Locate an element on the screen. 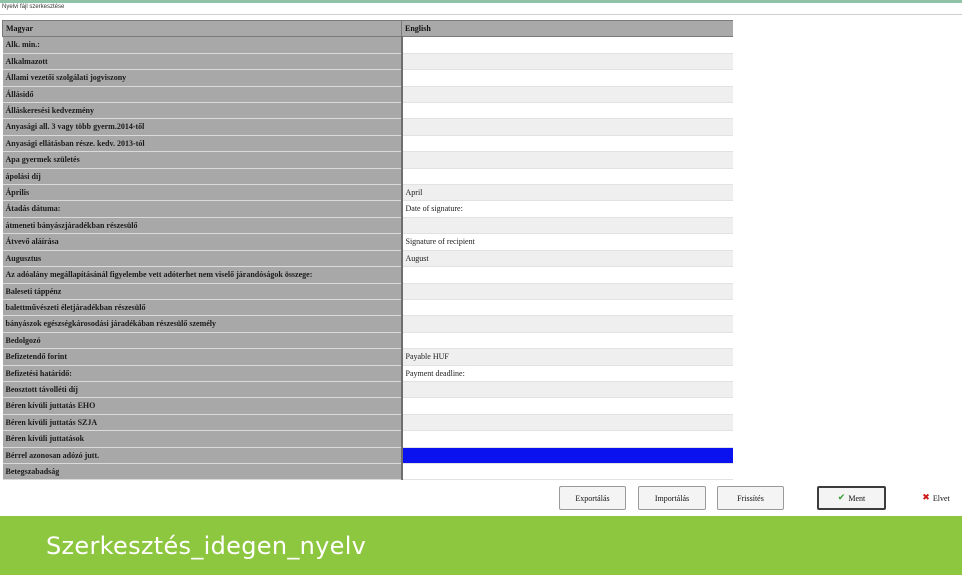  magyar-cell: Betegszabadság is located at coordinates (202, 472).